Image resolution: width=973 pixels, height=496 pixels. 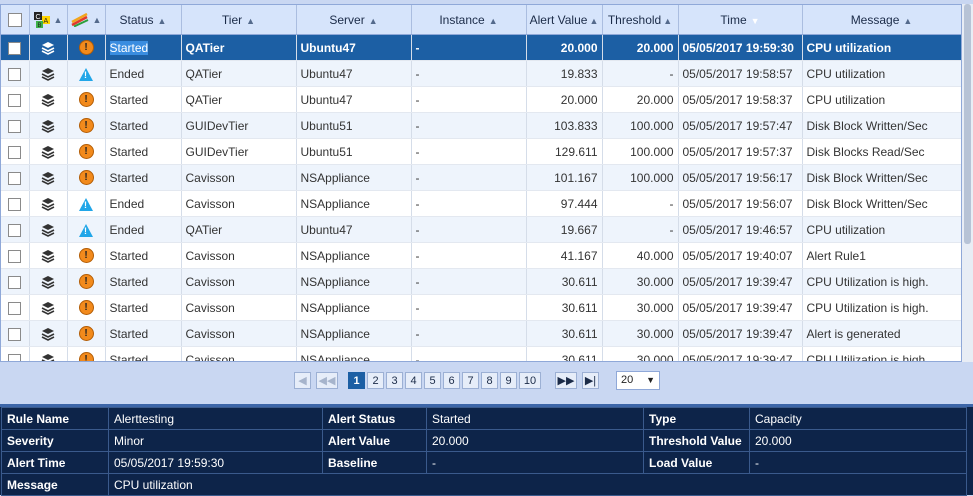 I want to click on column-category-header: C A B ▲︎, so click(x=48, y=20).